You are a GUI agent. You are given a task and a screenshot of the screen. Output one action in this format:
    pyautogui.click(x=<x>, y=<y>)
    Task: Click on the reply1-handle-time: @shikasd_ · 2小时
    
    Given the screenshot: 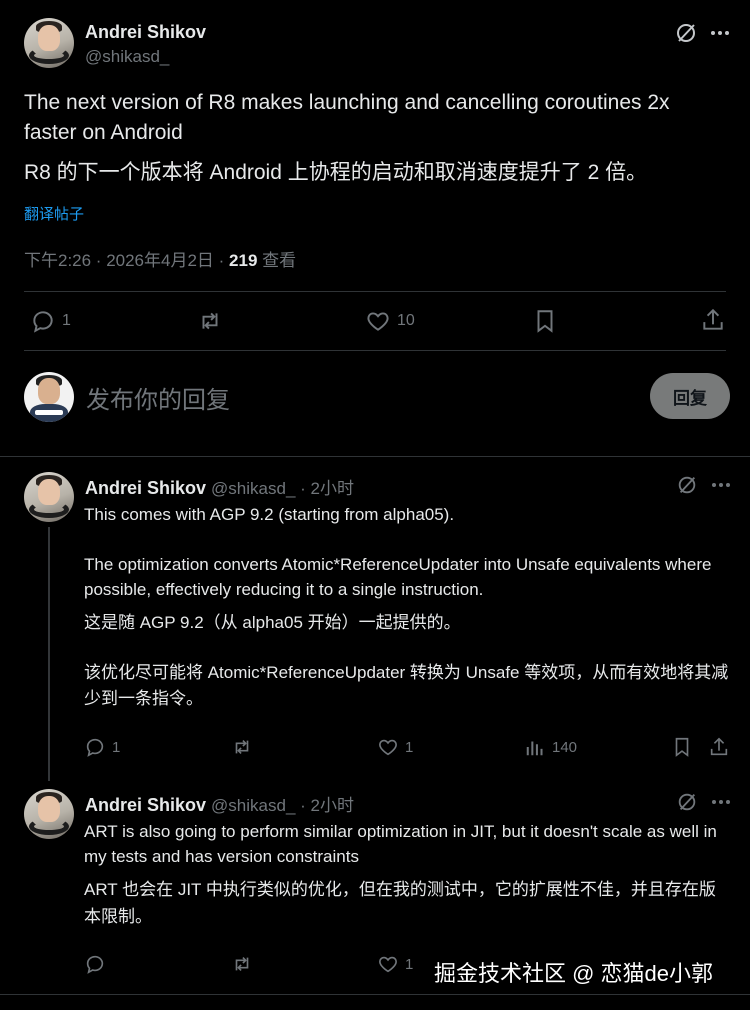 What is the action you would take?
    pyautogui.click(x=282, y=488)
    